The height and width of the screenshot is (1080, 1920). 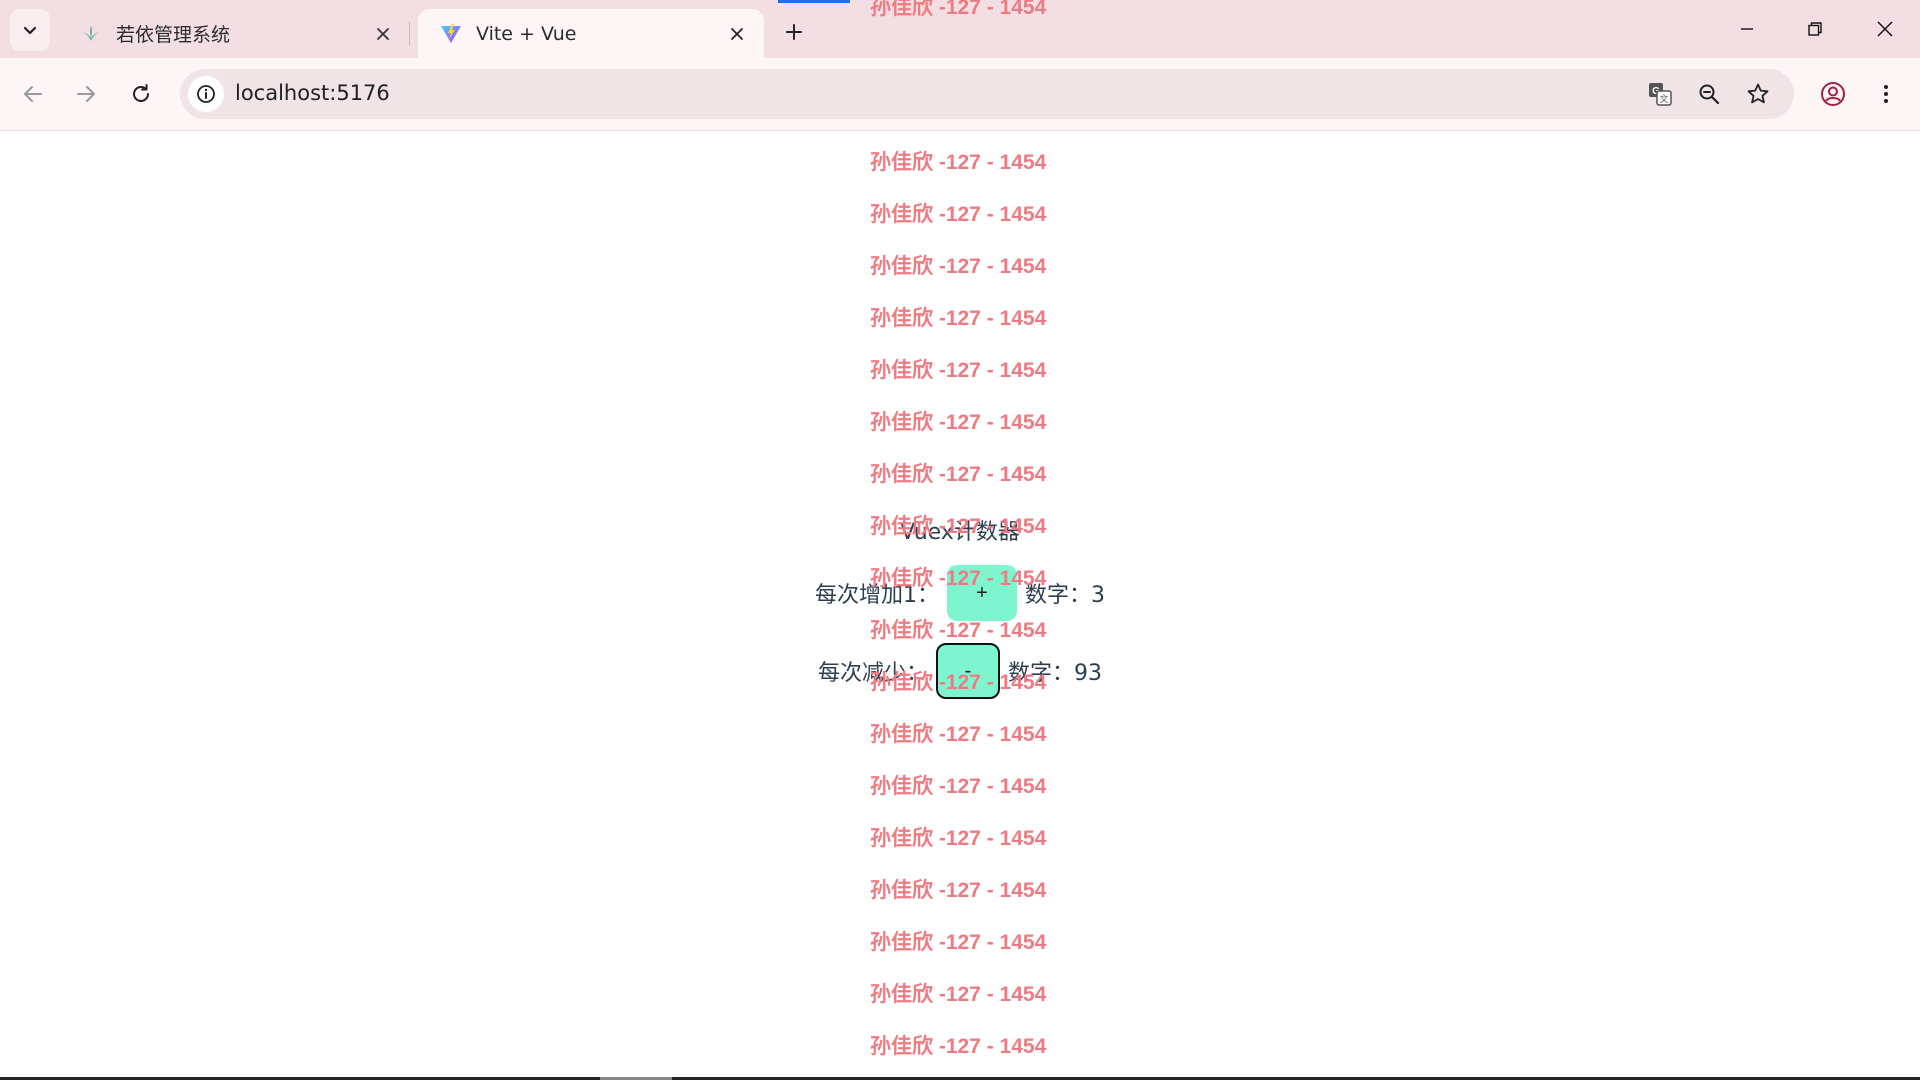 I want to click on close-window-button, so click(x=1885, y=29).